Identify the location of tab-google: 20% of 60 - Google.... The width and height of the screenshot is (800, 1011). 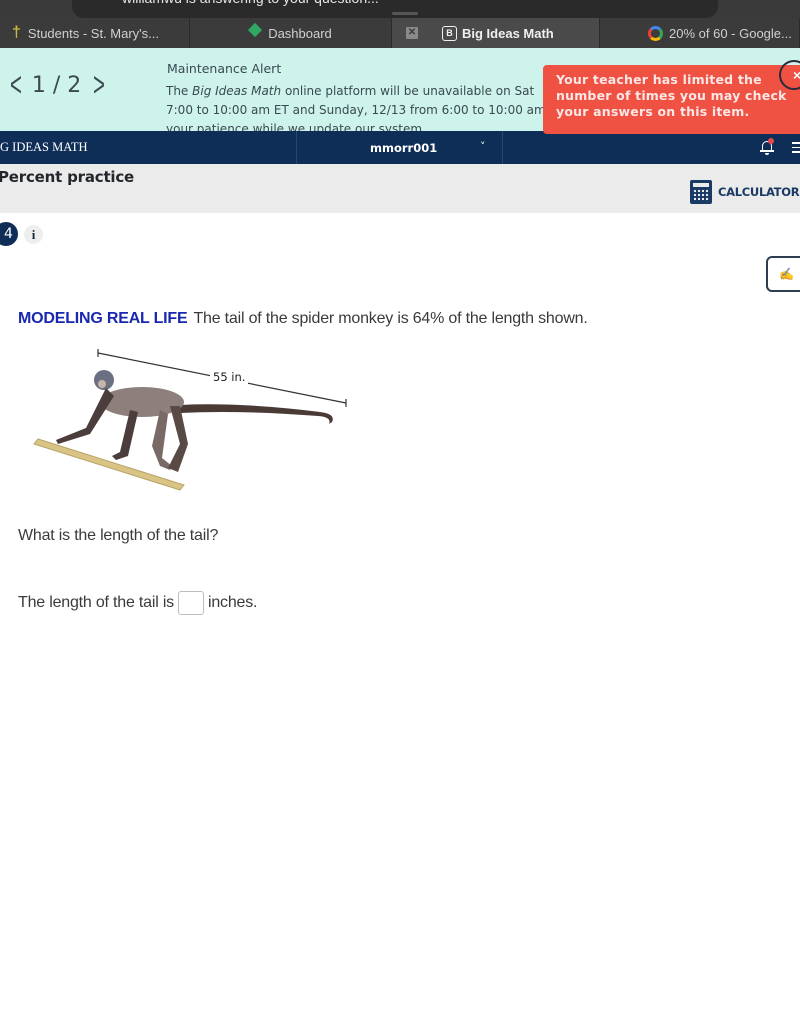
(700, 33).